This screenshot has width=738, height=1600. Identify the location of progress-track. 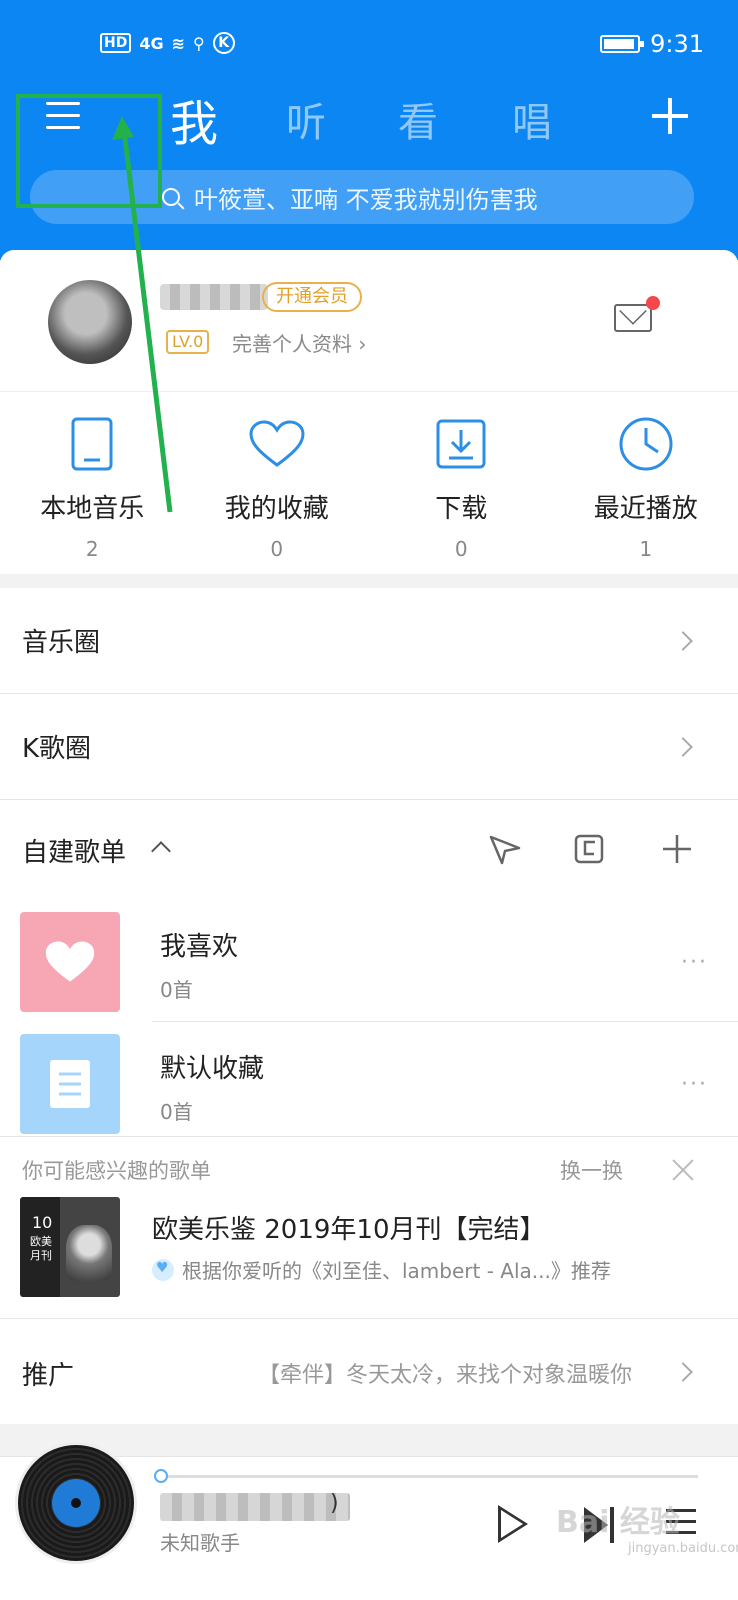
(429, 1476).